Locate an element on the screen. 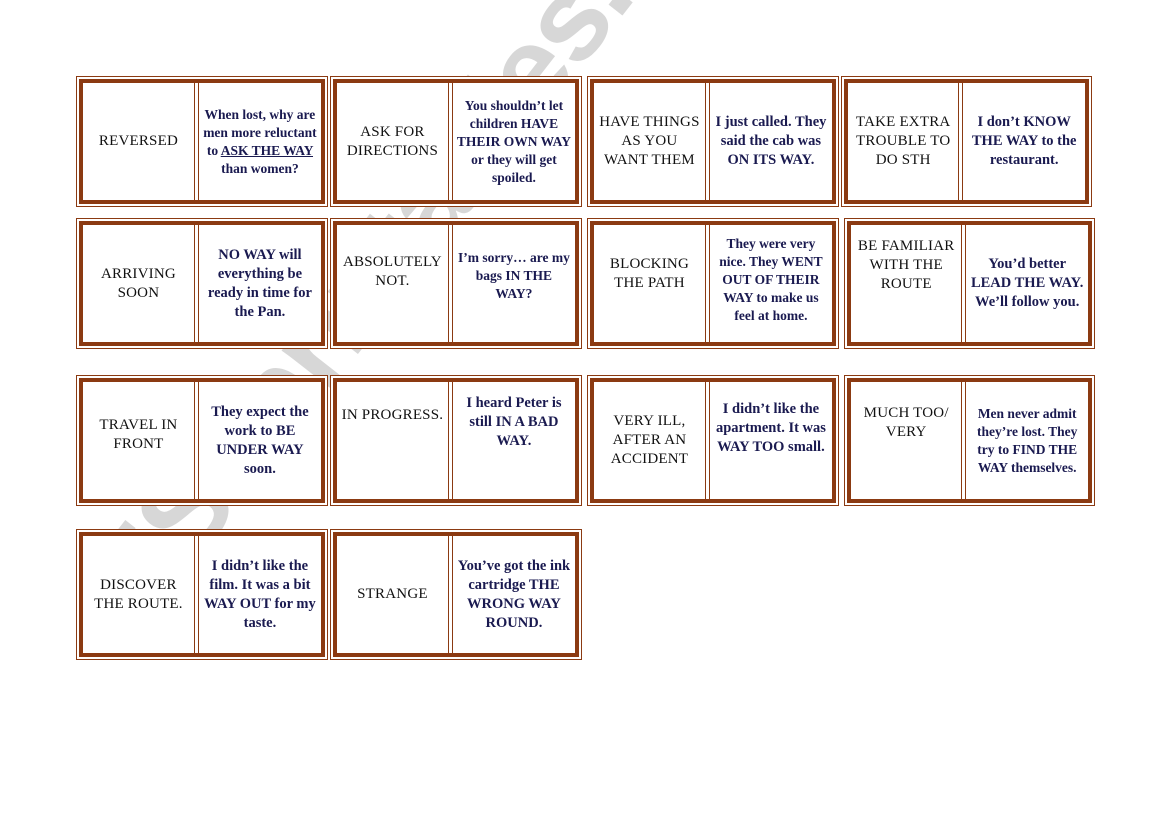  card-term-cell: MUCH TOO/ VERY is located at coordinates (907, 440).